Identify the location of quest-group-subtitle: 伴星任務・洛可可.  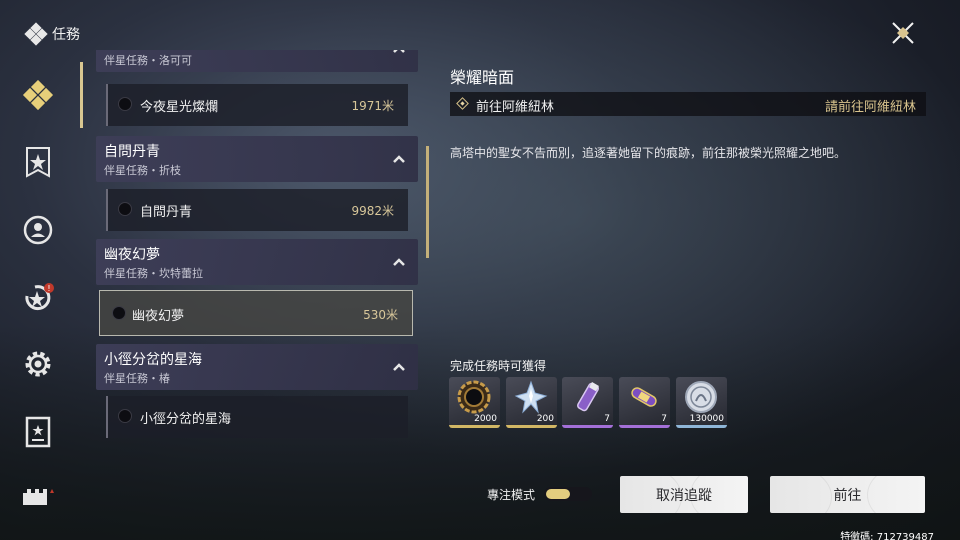
(148, 60).